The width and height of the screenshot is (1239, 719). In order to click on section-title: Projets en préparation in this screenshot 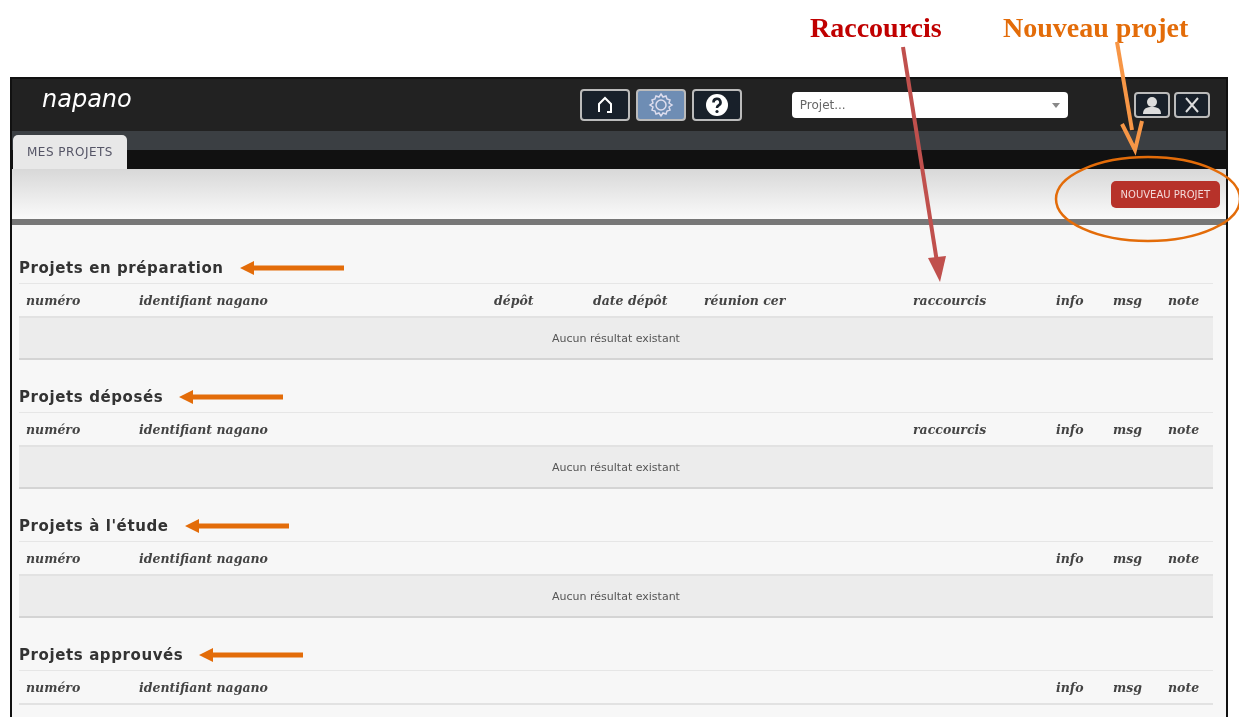, I will do `click(121, 268)`.